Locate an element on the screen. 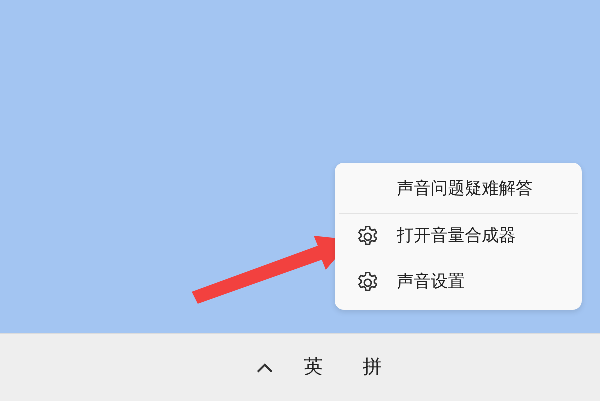 Image resolution: width=600 pixels, height=401 pixels. menu-item: 打开音量合成器 is located at coordinates (458, 237).